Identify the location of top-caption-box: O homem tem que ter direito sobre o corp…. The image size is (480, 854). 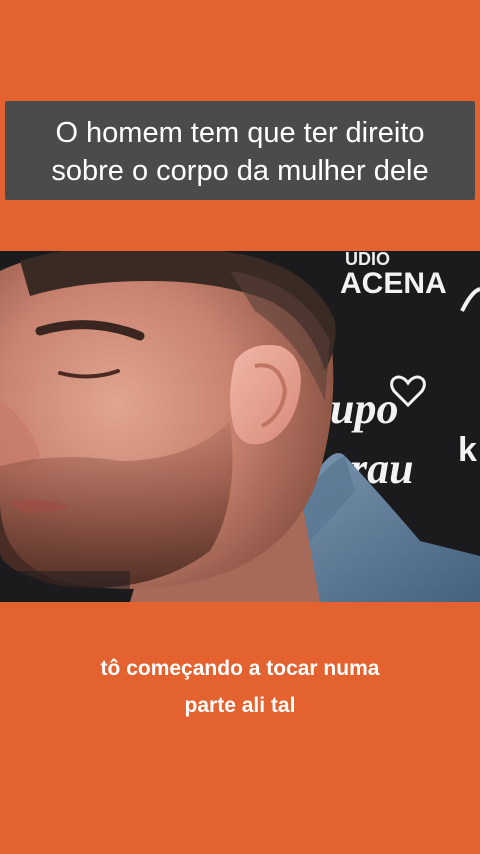
(240, 150).